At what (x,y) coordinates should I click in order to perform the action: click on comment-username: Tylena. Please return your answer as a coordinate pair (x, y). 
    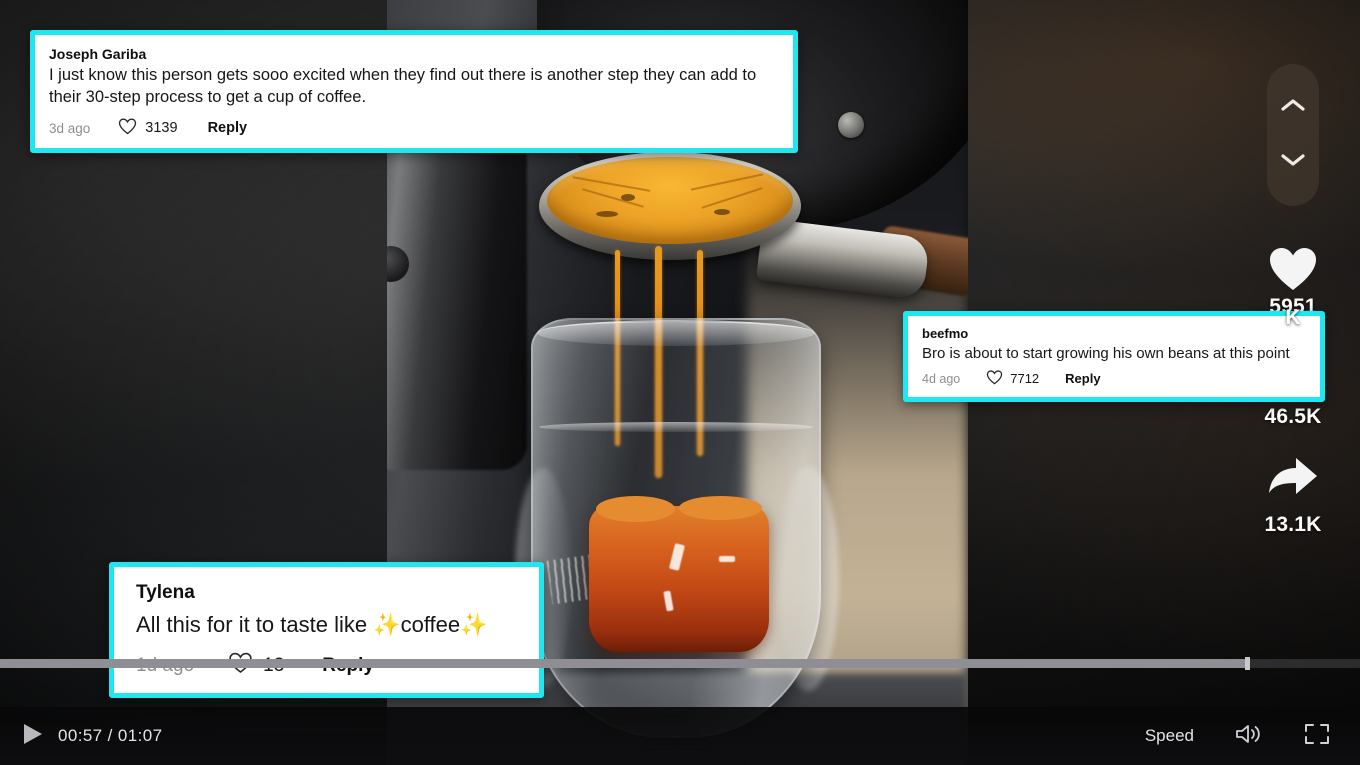
    Looking at the image, I should click on (165, 592).